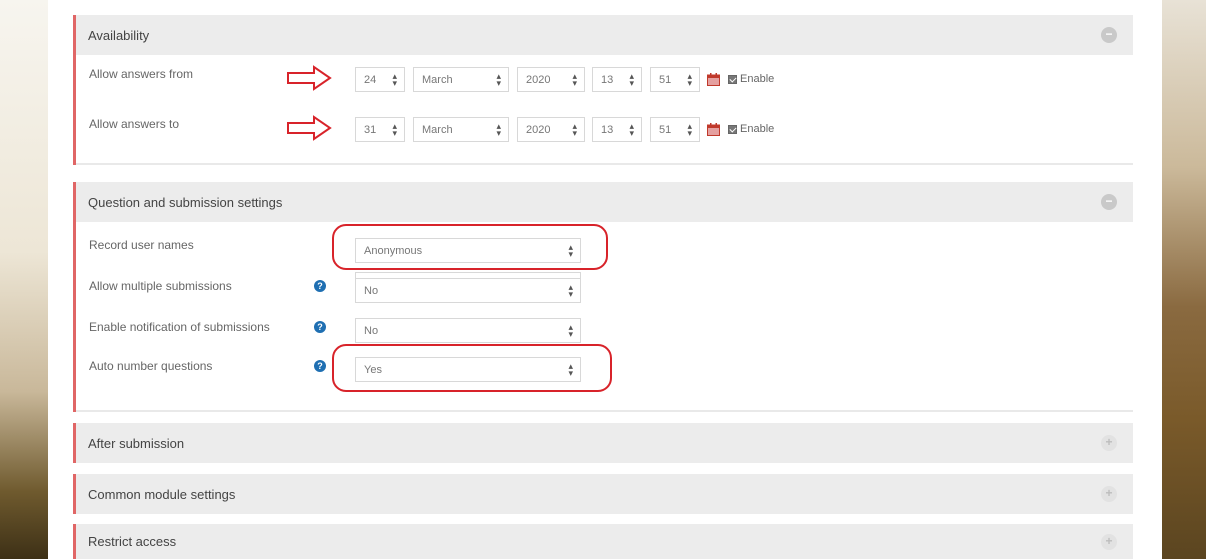 Image resolution: width=1206 pixels, height=559 pixels. I want to click on from-day-select: 24 ▴ ▾, so click(380, 79).